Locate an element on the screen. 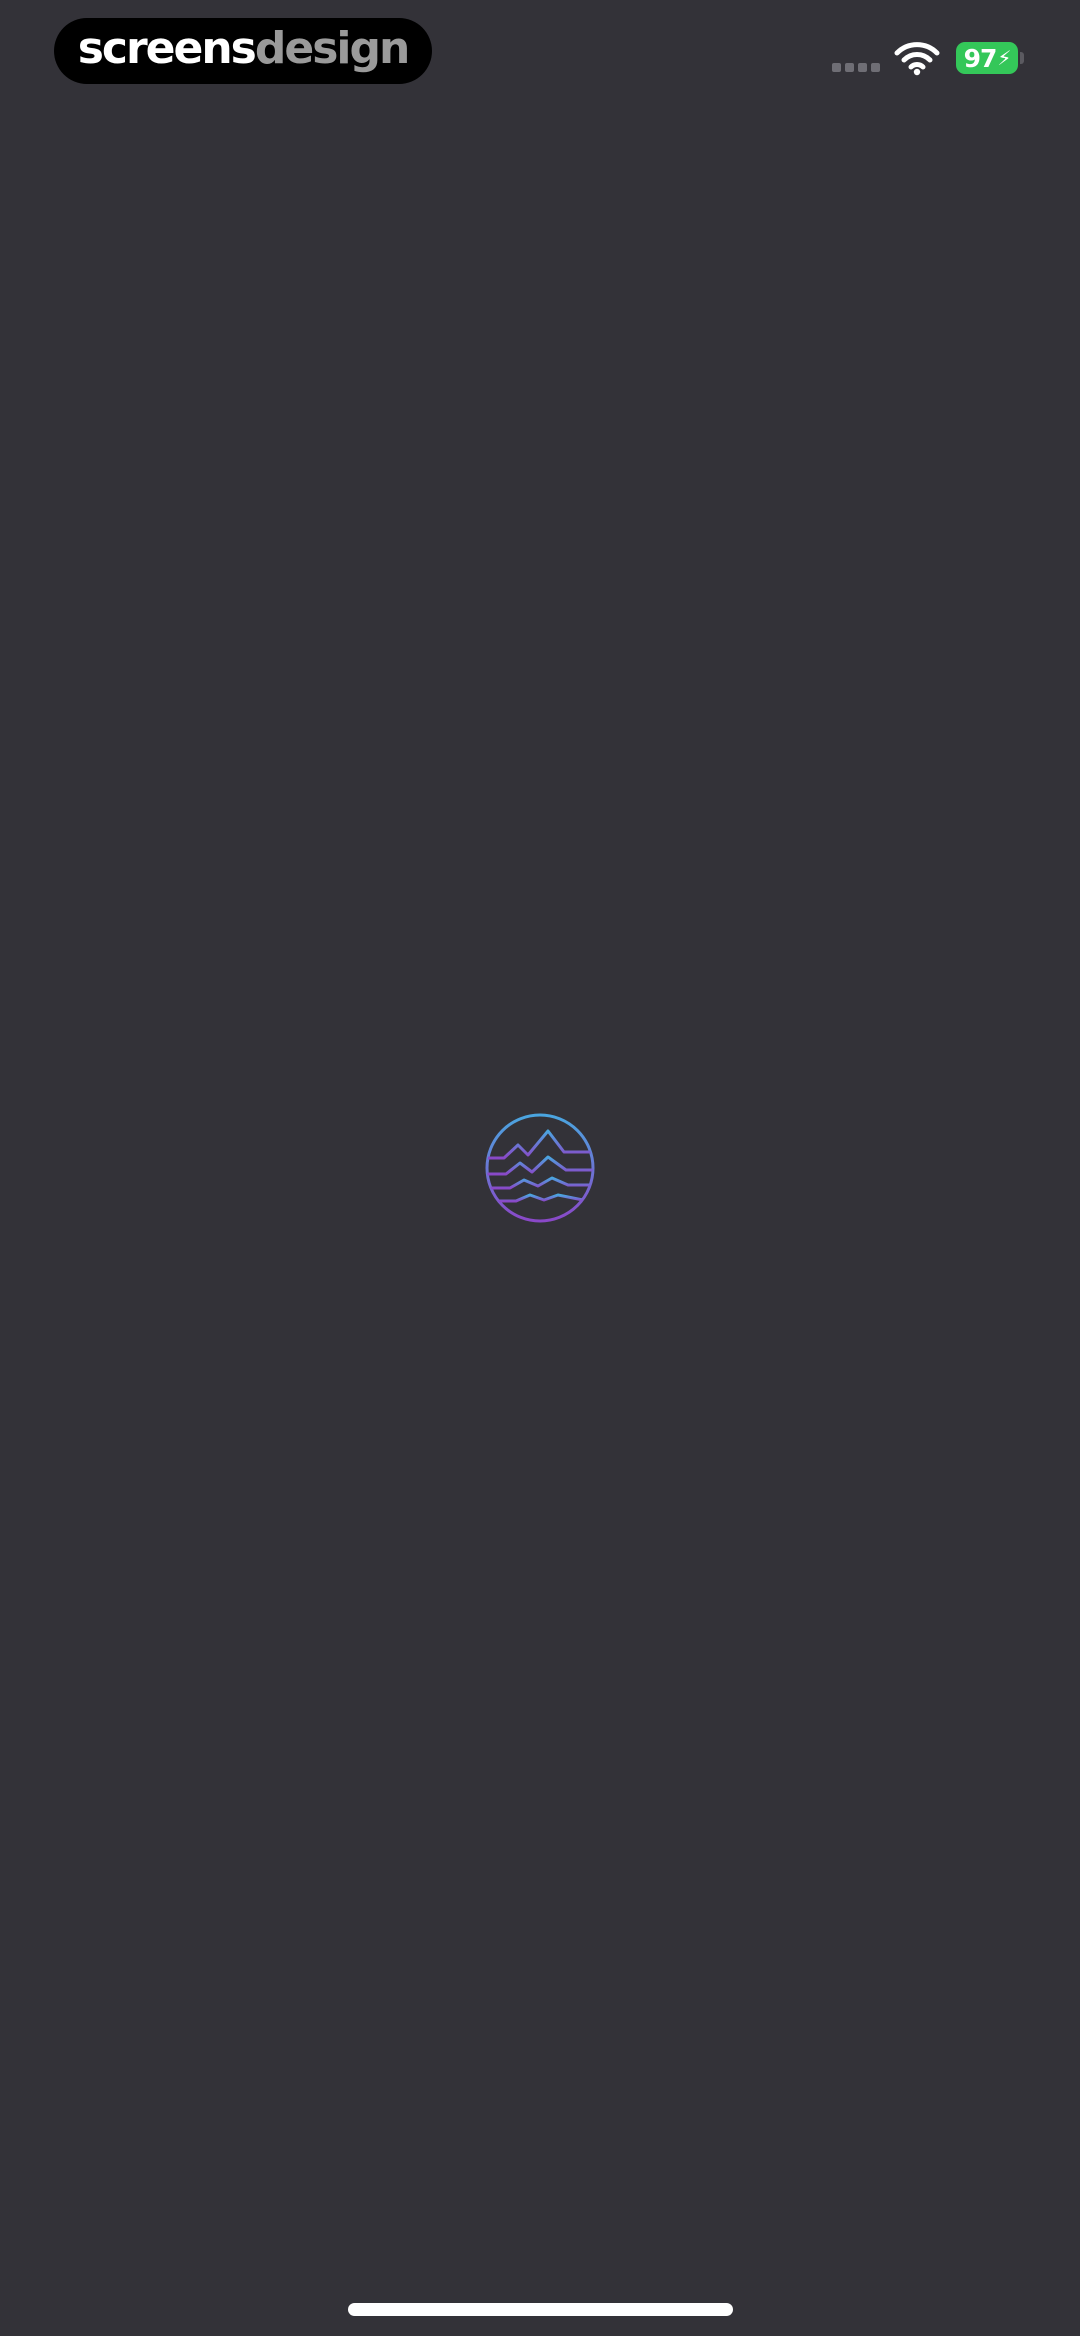 Image resolution: width=1080 pixels, height=2336 pixels. status-bar: screens design 97 ⚡ is located at coordinates (540, 55).